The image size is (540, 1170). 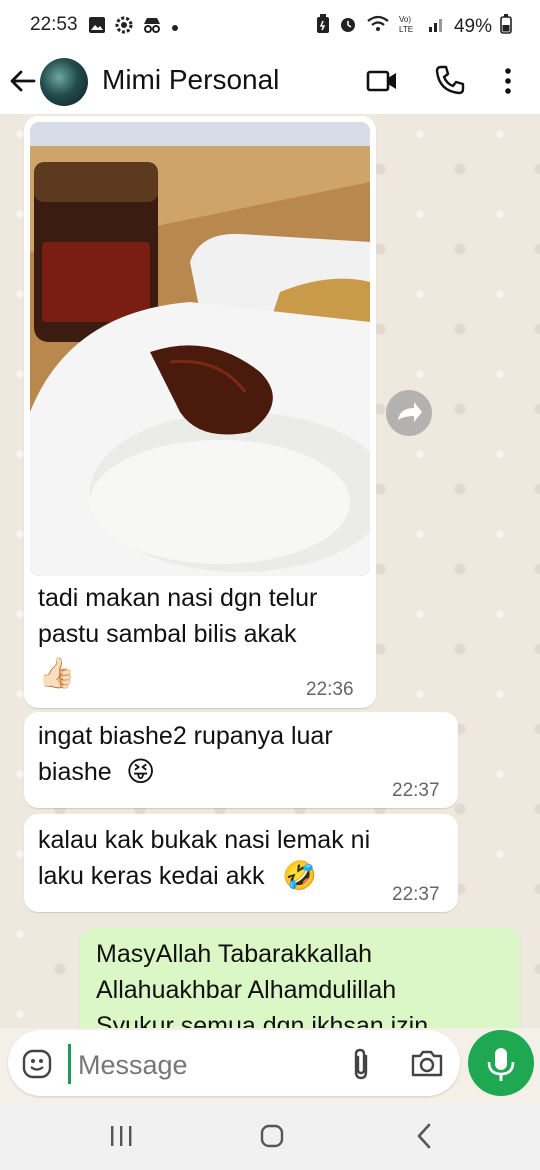 What do you see at coordinates (54, 24) in the screenshot?
I see `status-time: 22:53` at bounding box center [54, 24].